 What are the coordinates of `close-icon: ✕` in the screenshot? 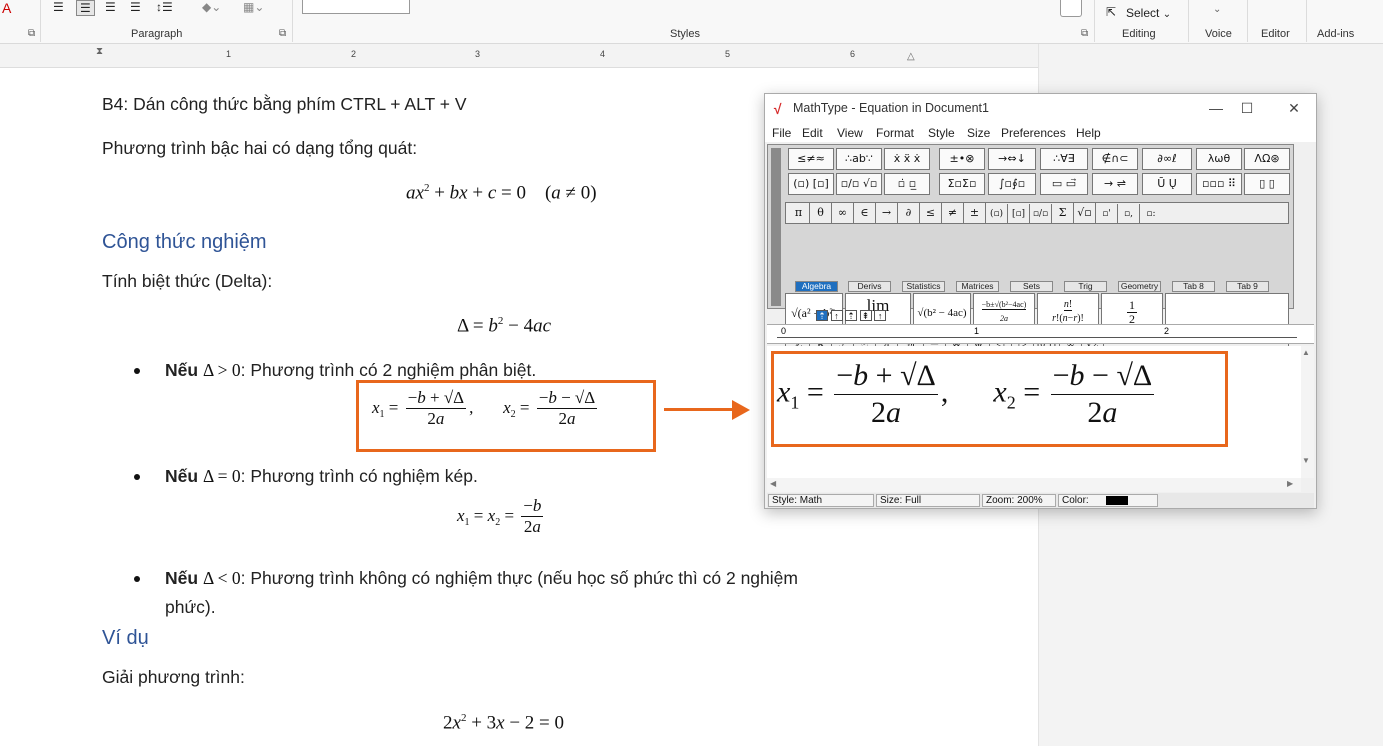 It's located at (1294, 108).